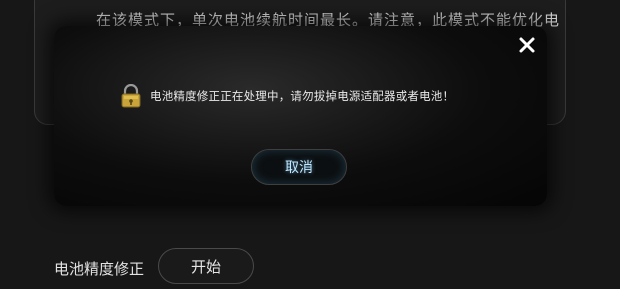 The image size is (620, 289). Describe the element at coordinates (527, 45) in the screenshot. I see `close-icon` at that location.